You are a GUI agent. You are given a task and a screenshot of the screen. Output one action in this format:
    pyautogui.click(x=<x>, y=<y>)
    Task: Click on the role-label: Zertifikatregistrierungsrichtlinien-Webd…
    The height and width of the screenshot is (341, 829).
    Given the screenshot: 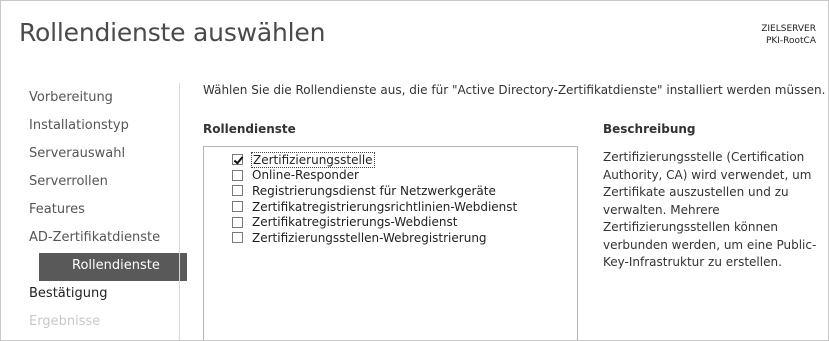 What is the action you would take?
    pyautogui.click(x=385, y=206)
    